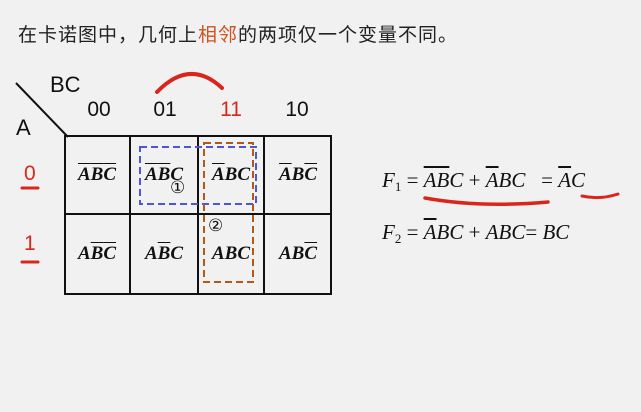  What do you see at coordinates (189, 83) in the screenshot?
I see `adjacency-arc` at bounding box center [189, 83].